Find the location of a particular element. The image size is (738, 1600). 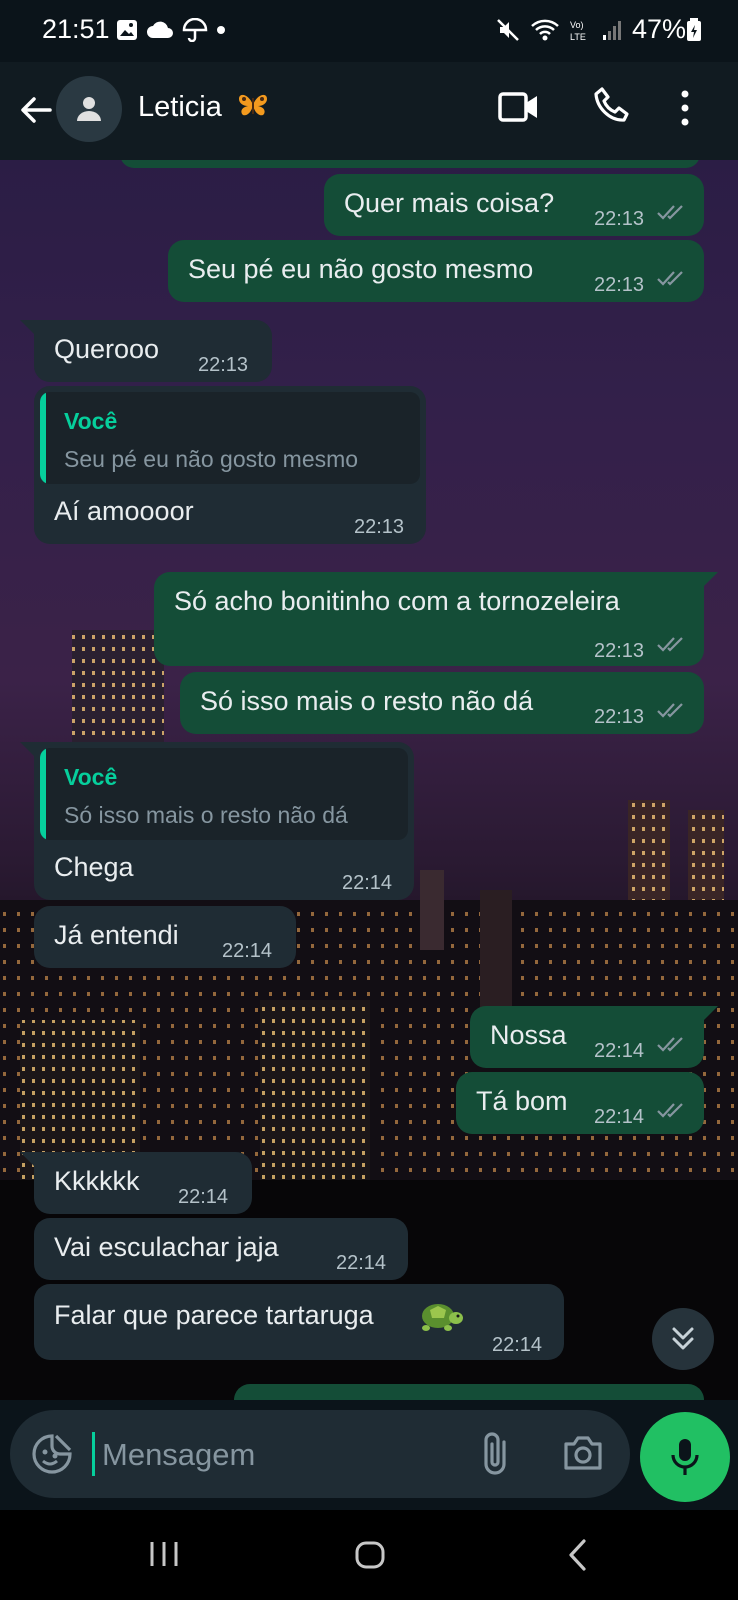

message-composer is located at coordinates (369, 1455).